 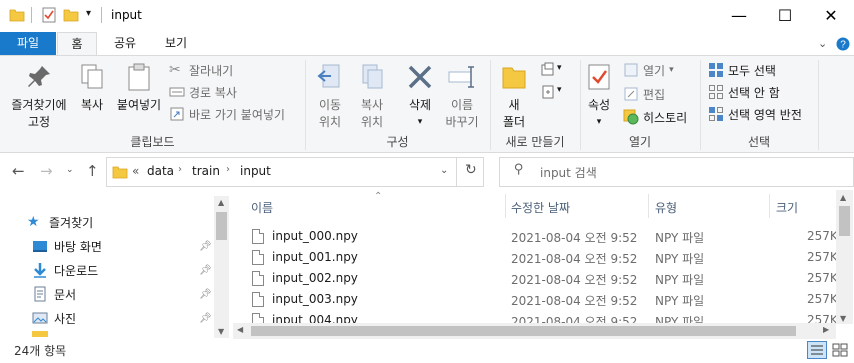 What do you see at coordinates (60, 222) in the screenshot?
I see `nav-quick-access: ★ 즐겨찾기` at bounding box center [60, 222].